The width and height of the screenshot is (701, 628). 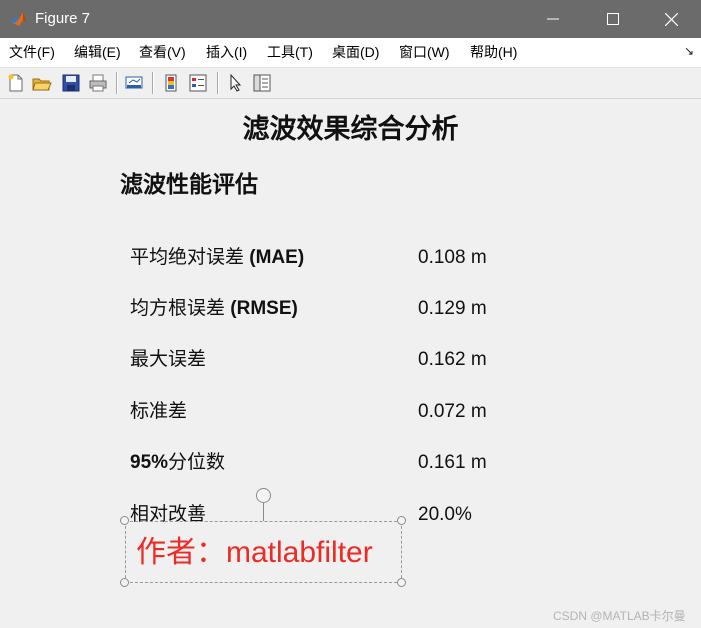 What do you see at coordinates (124, 520) in the screenshot?
I see `resize-handle-top-left` at bounding box center [124, 520].